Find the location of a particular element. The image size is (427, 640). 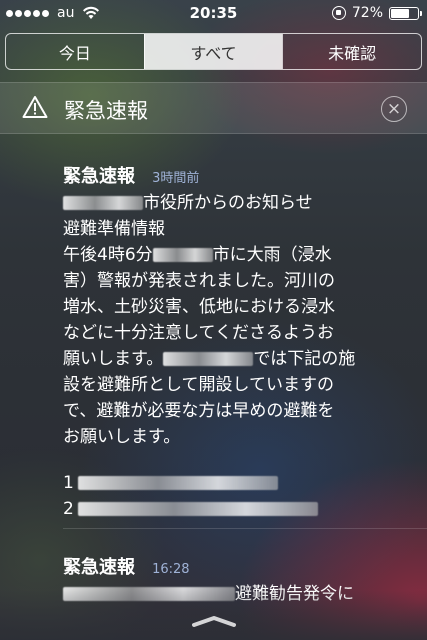

notification-line: 市役所からのお知らせ is located at coordinates (228, 203).